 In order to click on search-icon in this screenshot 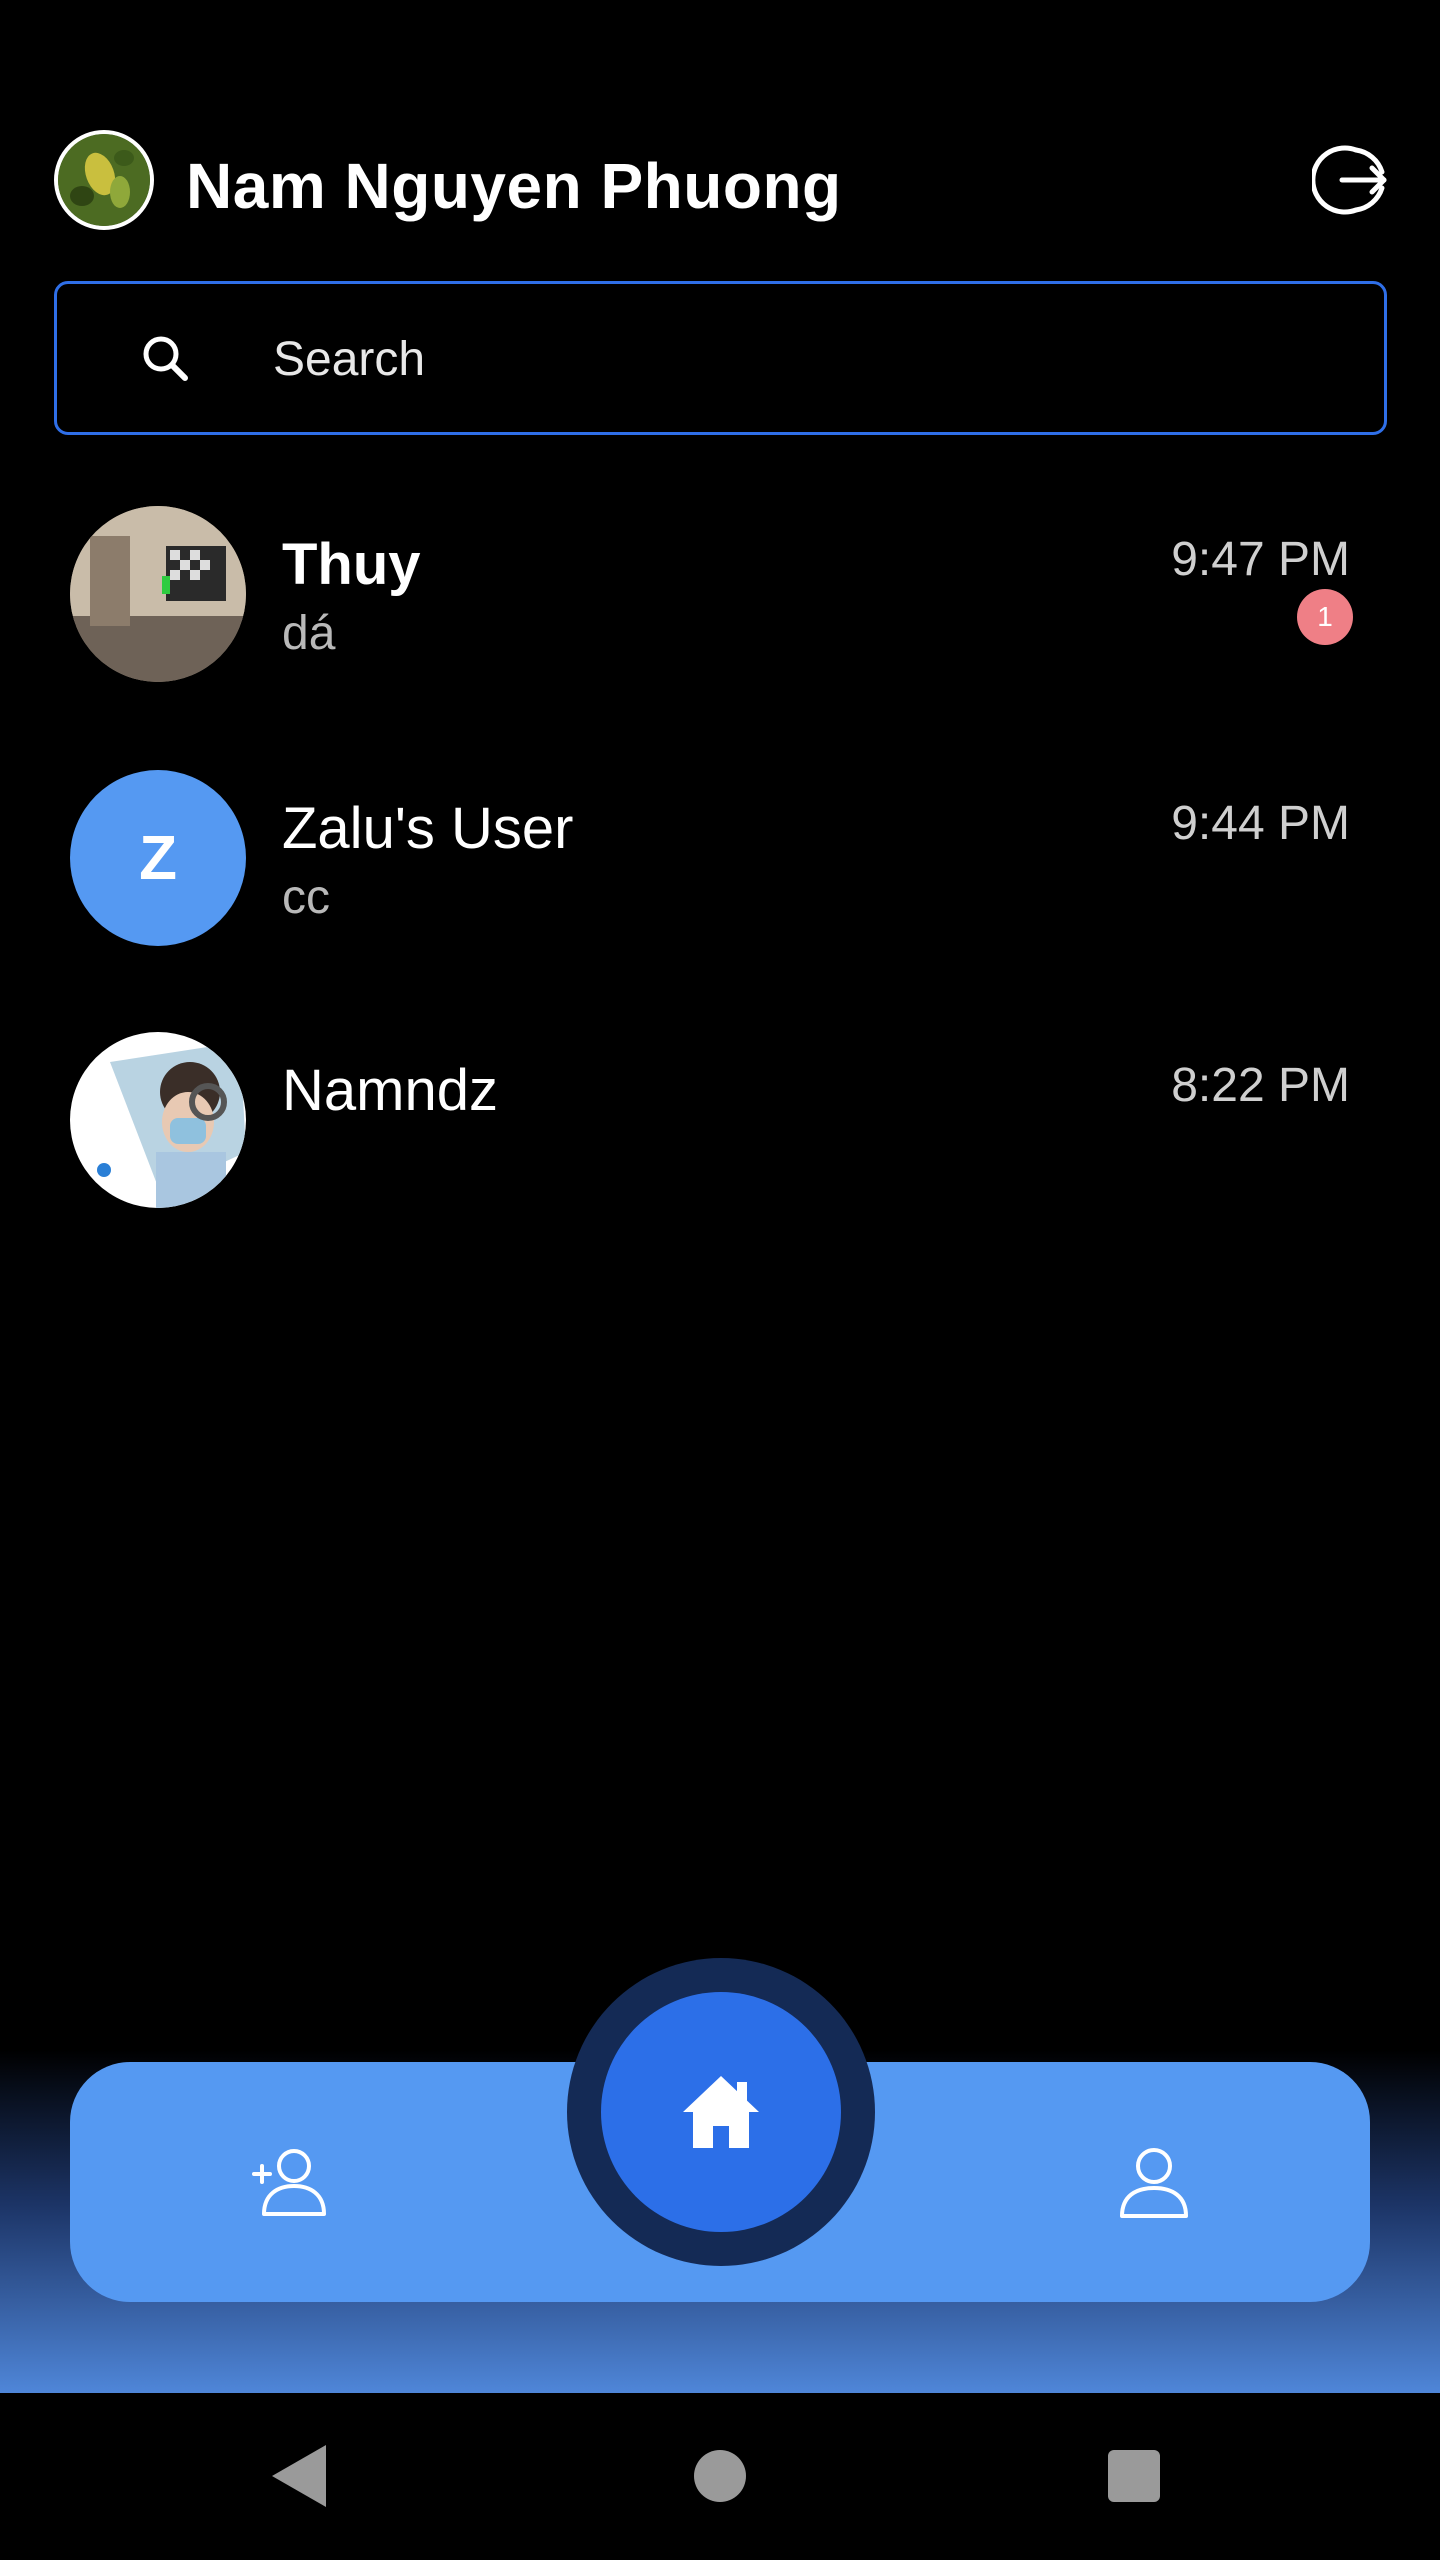, I will do `click(165, 358)`.